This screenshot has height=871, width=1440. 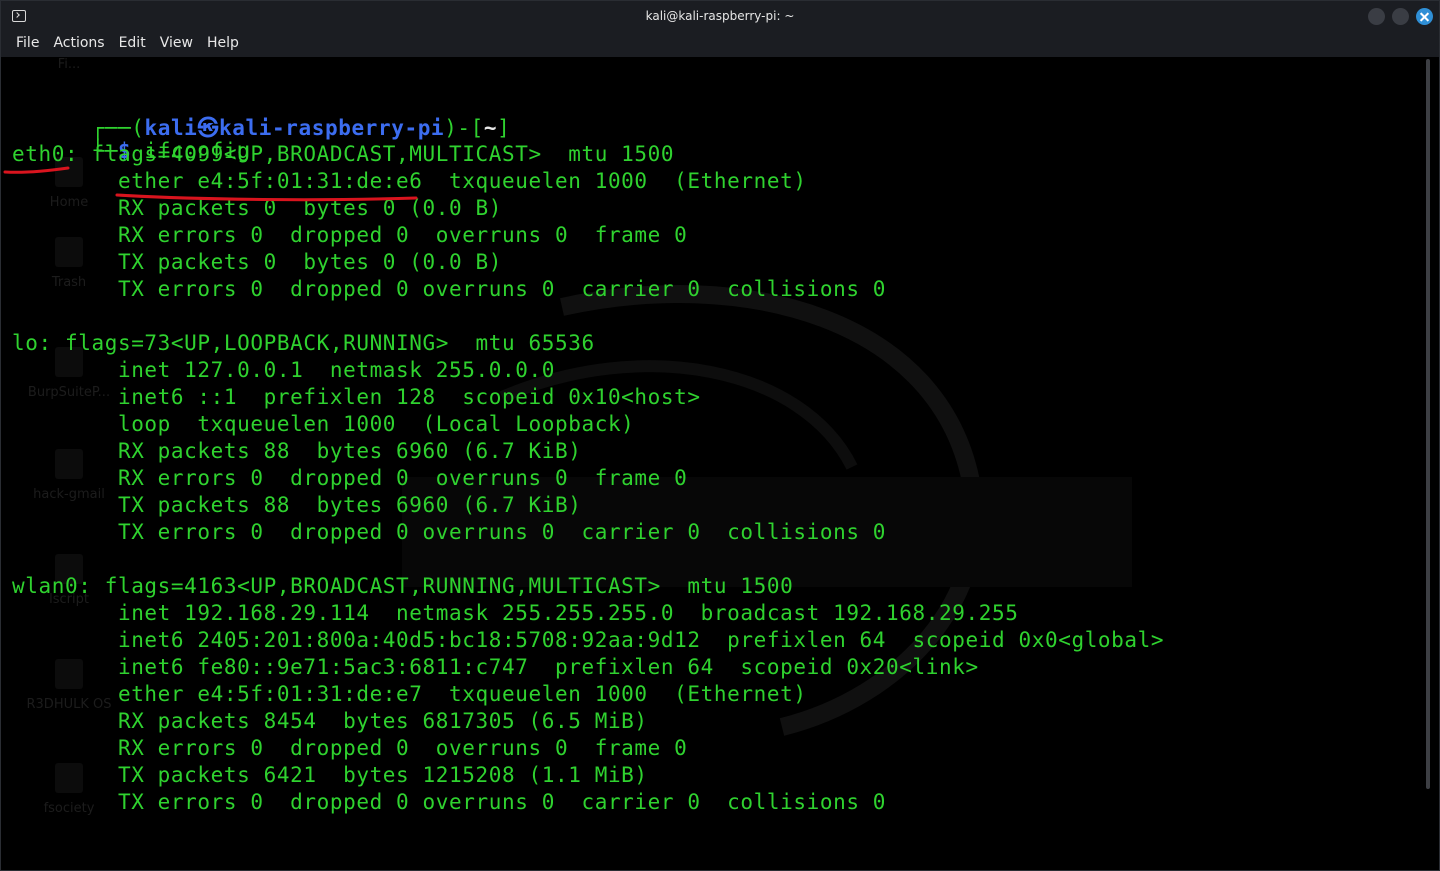 I want to click on prompt-bracket-close: ], so click(x=504, y=128).